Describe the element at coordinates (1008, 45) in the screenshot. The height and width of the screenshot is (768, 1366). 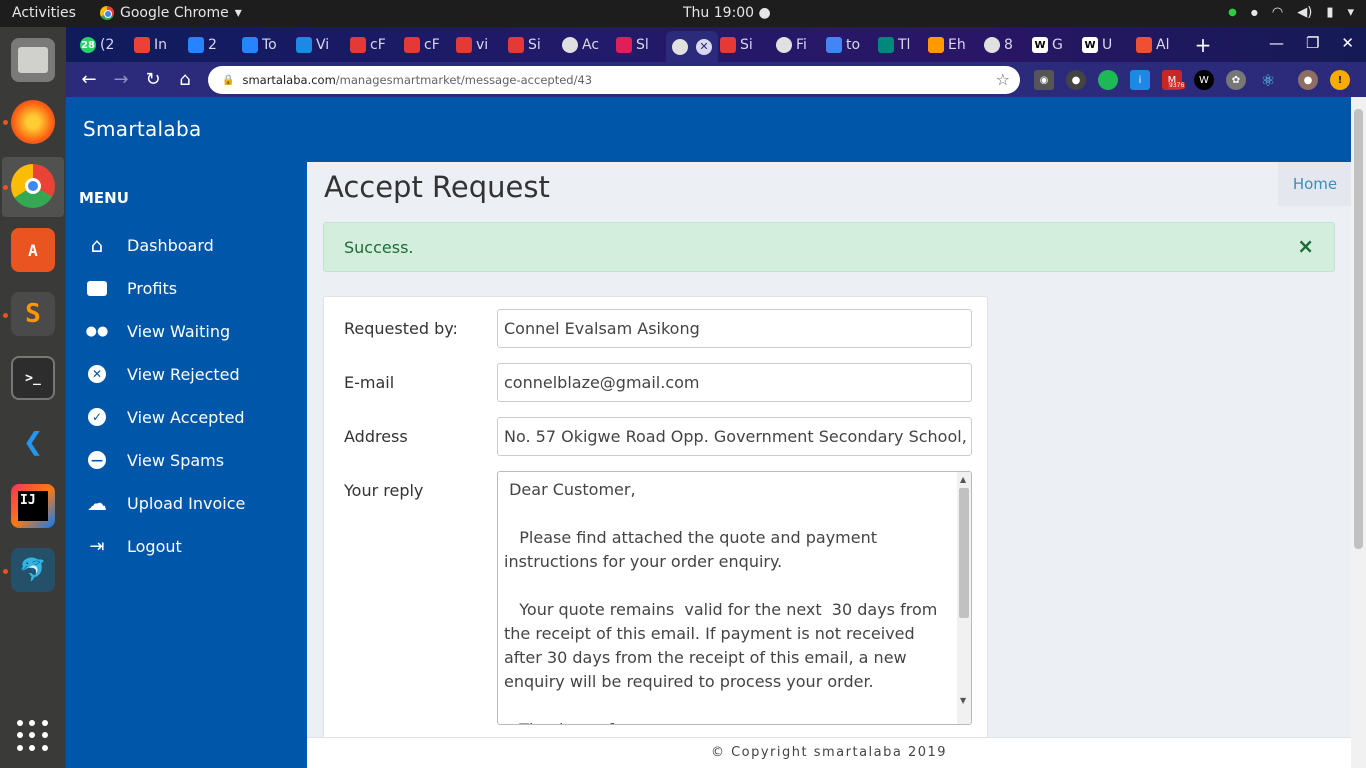
I see `tab-label: 8` at that location.